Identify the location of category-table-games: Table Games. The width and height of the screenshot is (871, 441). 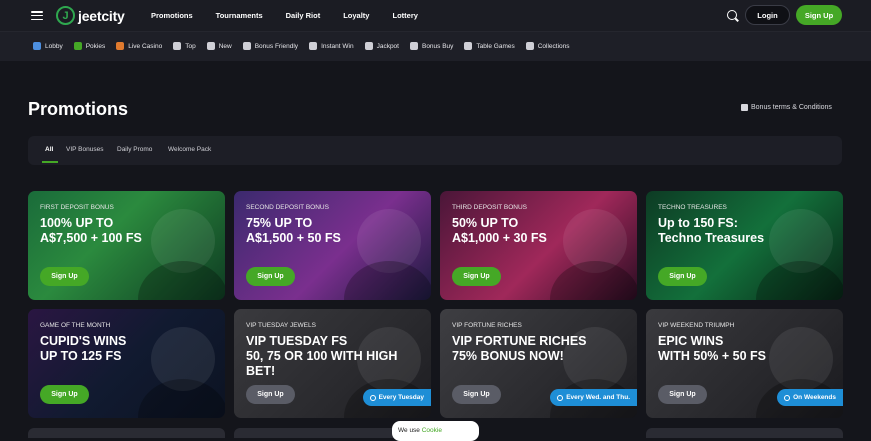
(489, 46).